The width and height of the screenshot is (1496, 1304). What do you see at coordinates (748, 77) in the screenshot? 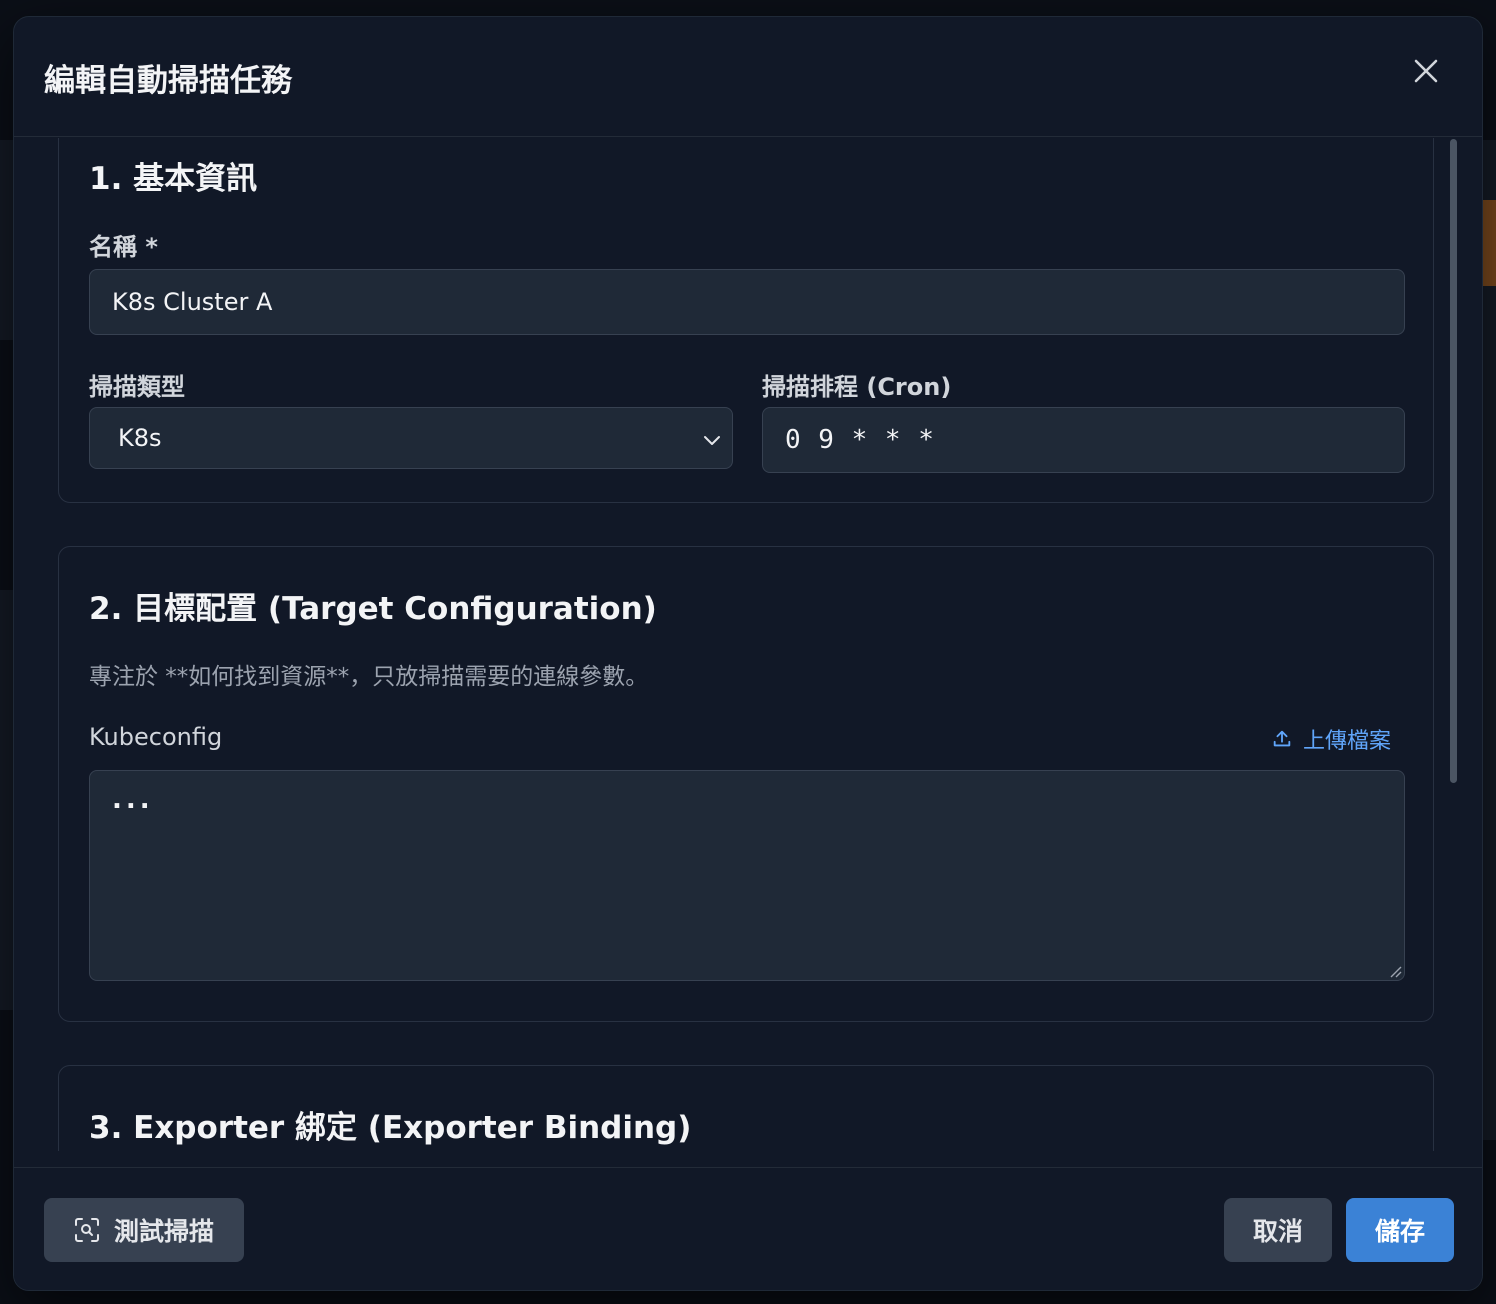
I see `modal-header: 編輯自動掃描任務` at bounding box center [748, 77].